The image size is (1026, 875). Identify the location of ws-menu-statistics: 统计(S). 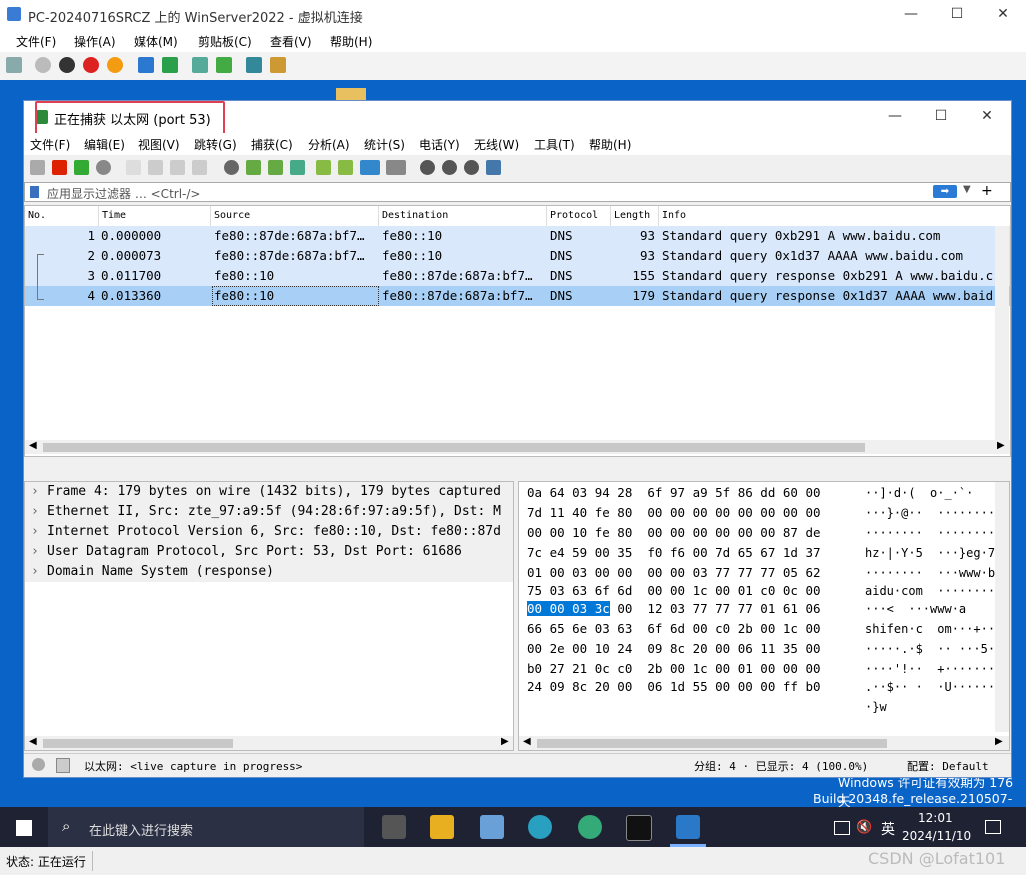
(384, 144).